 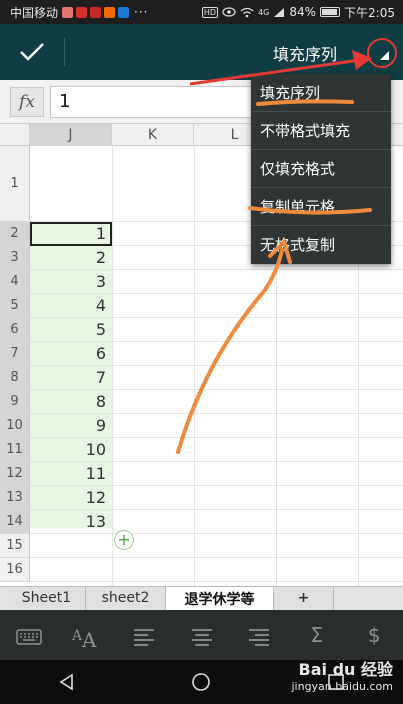 I want to click on menu-item-fill-without-format: 不带格式填充, so click(x=321, y=131).